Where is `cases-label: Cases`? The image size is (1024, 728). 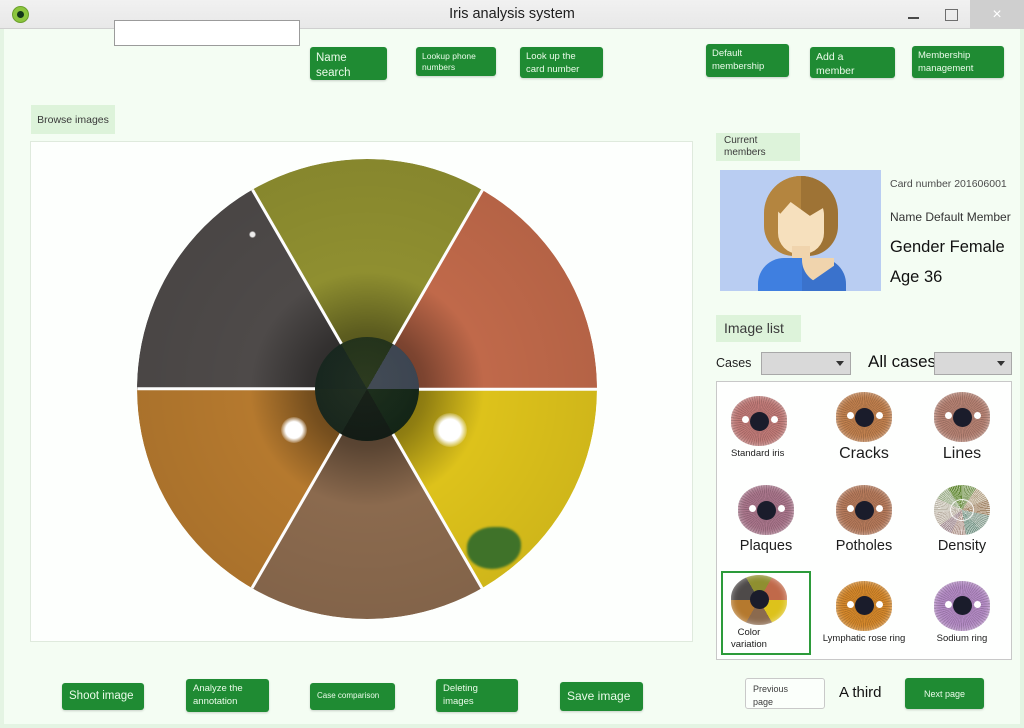 cases-label: Cases is located at coordinates (734, 363).